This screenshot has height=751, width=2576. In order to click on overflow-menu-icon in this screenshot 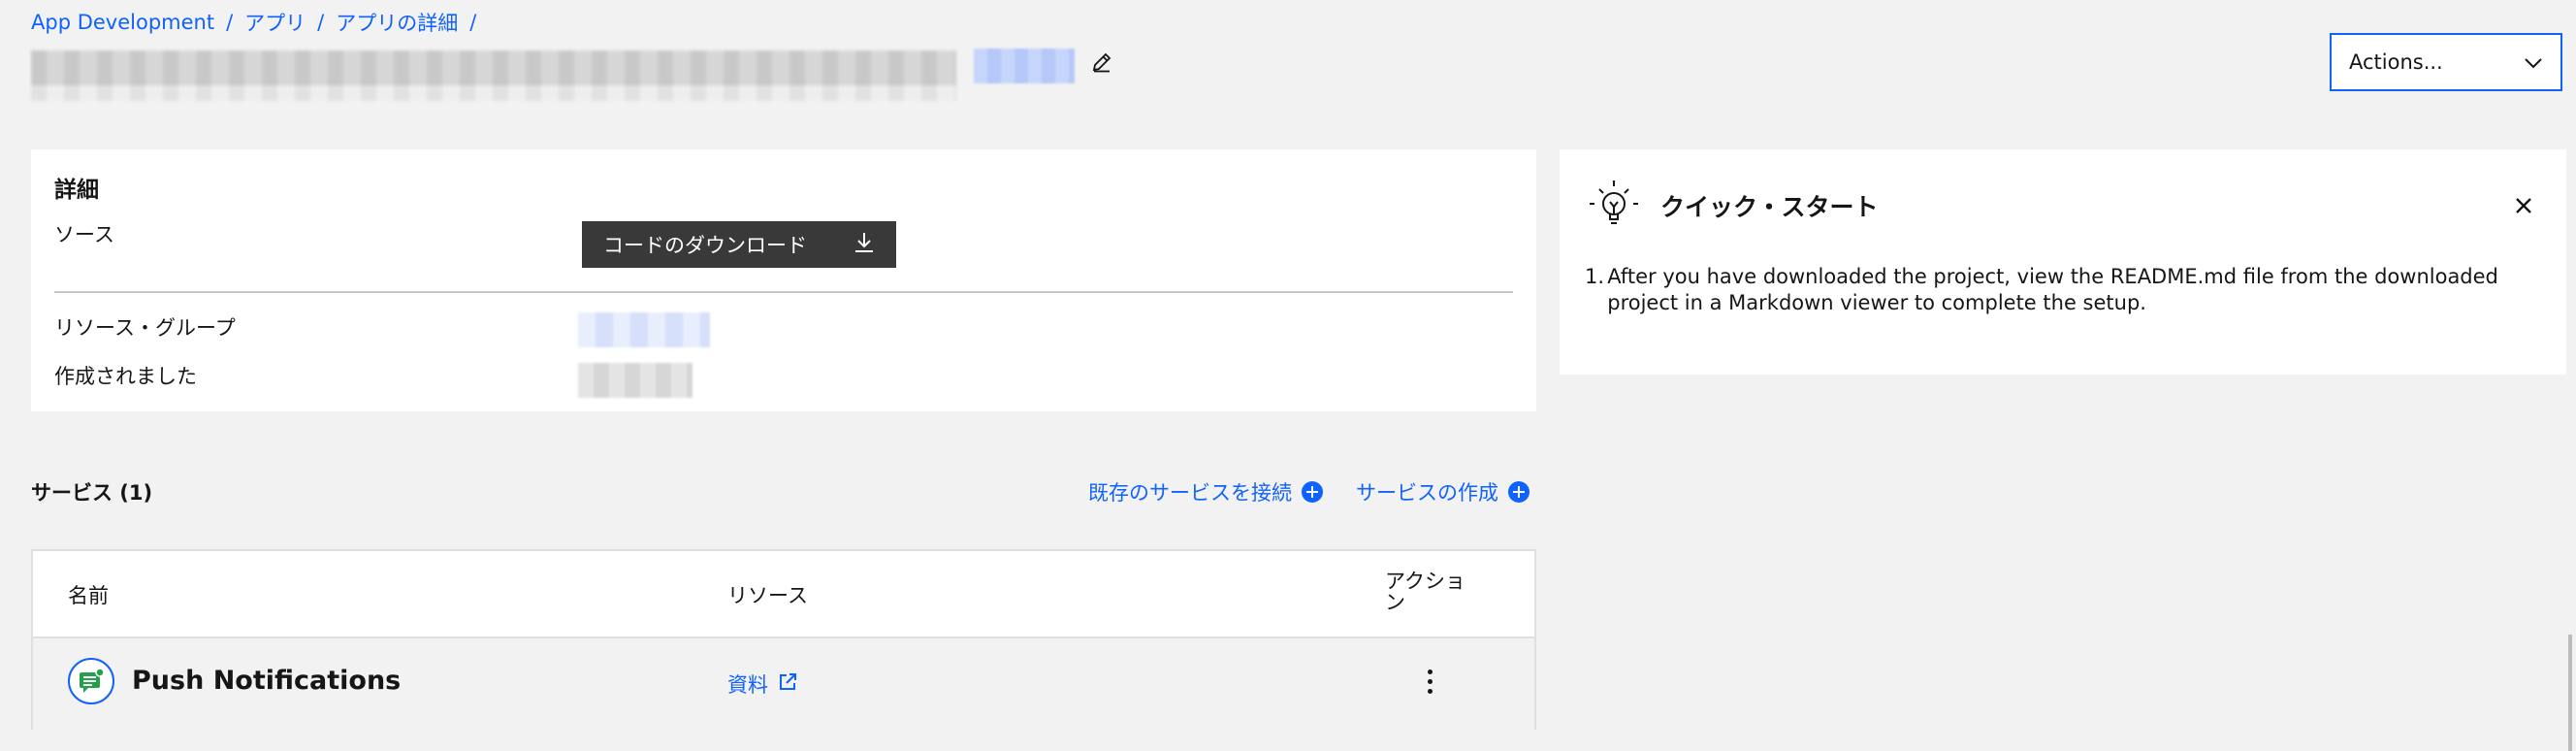, I will do `click(1429, 681)`.